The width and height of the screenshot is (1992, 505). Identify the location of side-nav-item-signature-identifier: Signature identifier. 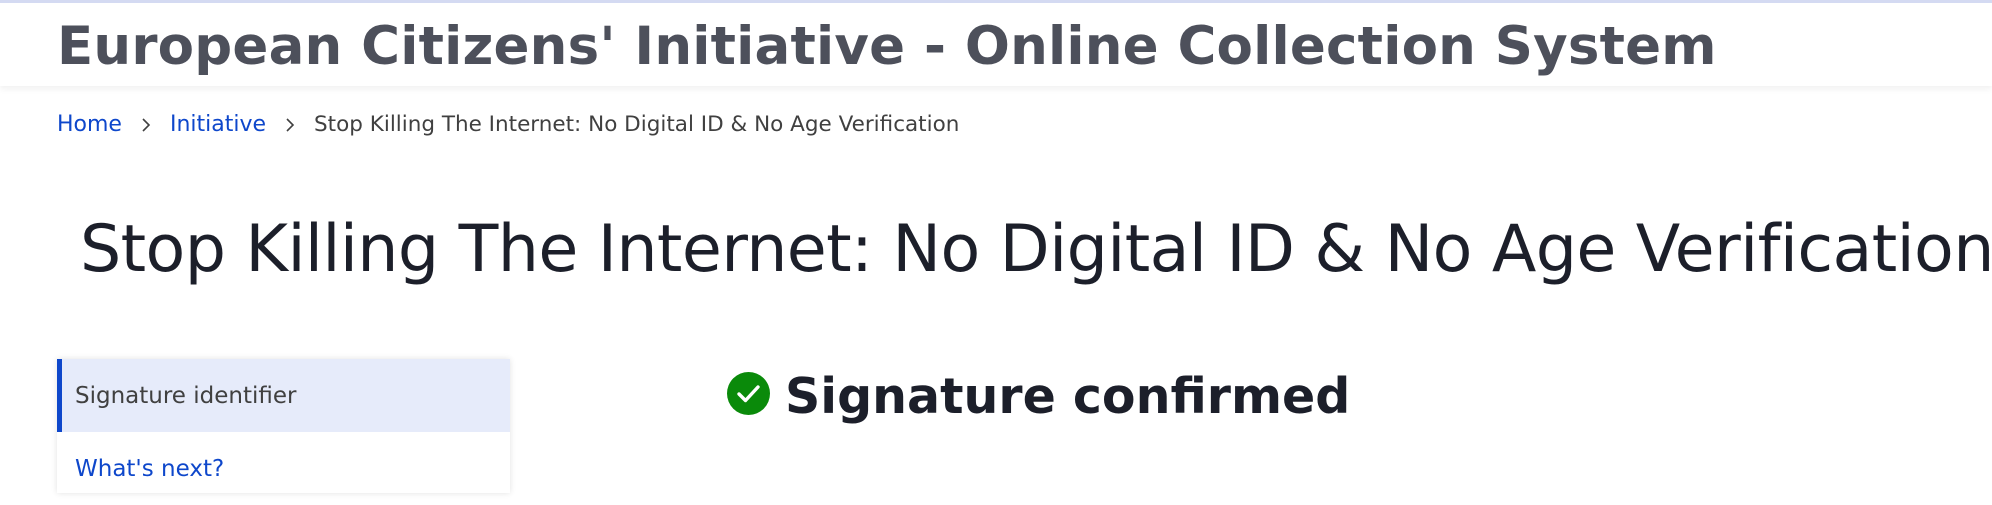
(283, 395).